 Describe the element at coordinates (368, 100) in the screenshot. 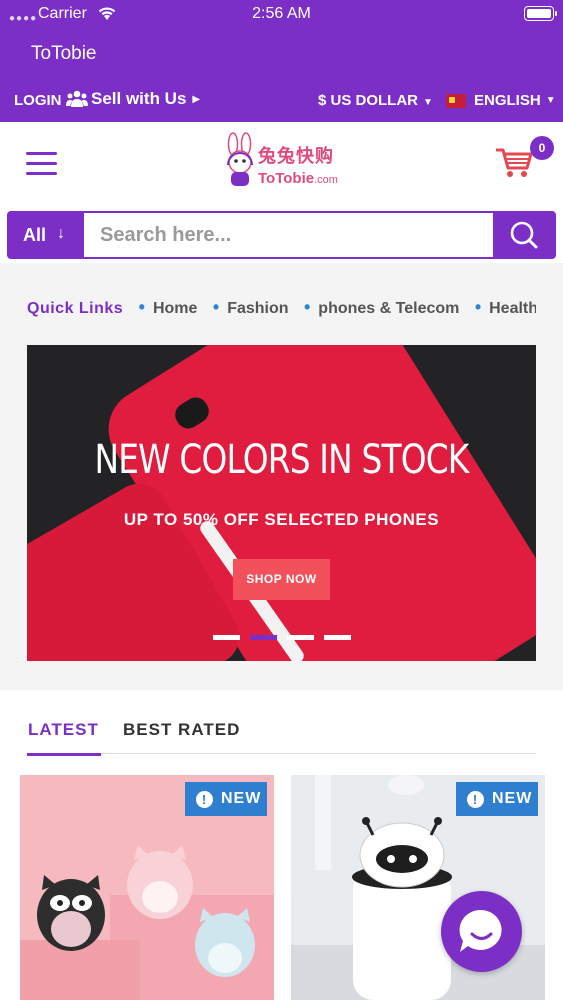

I see `currency-label: $ US DOLLAR` at that location.